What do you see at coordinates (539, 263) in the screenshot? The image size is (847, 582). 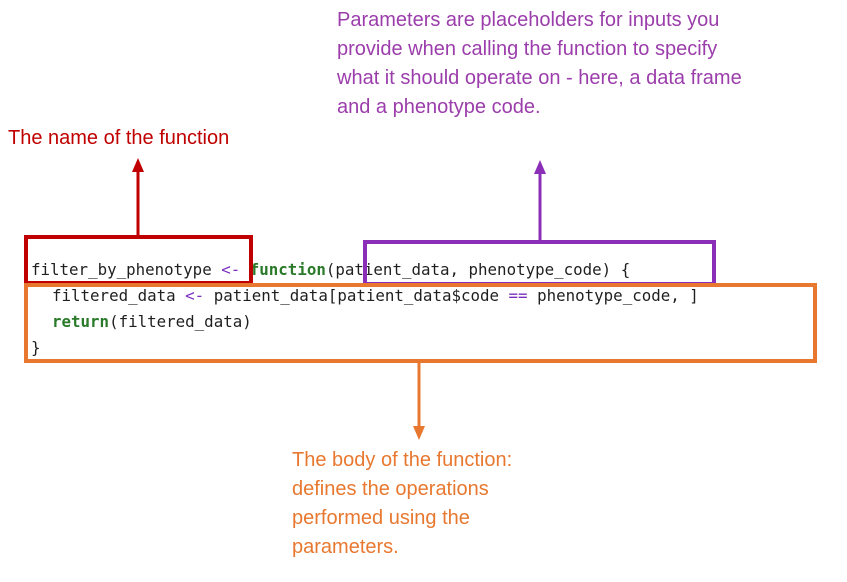 I see `parameters-highlight-box` at bounding box center [539, 263].